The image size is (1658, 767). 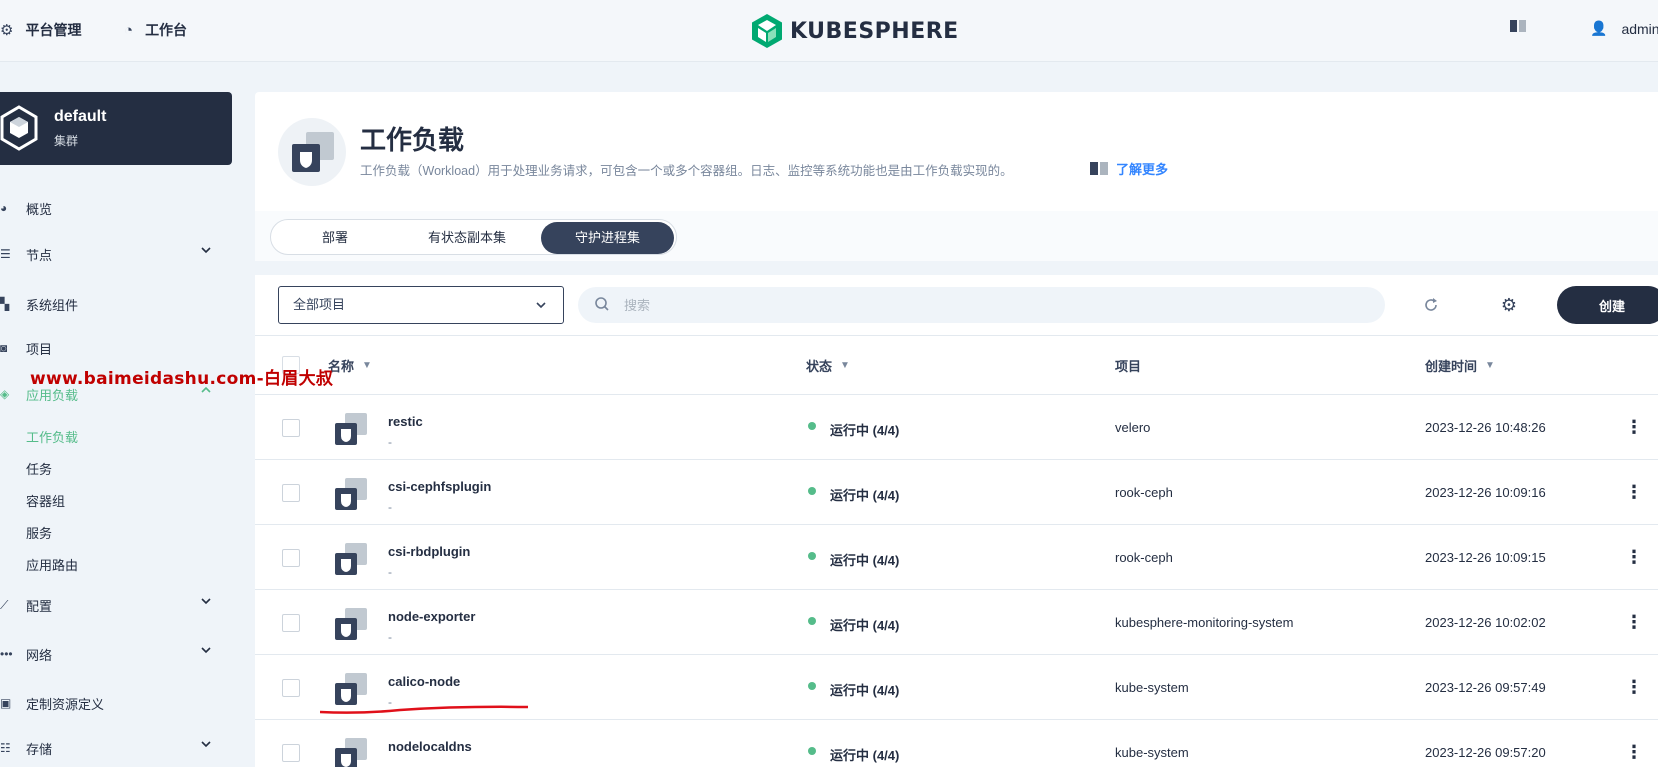 I want to click on workload-name: nodelocaldns, so click(x=430, y=746).